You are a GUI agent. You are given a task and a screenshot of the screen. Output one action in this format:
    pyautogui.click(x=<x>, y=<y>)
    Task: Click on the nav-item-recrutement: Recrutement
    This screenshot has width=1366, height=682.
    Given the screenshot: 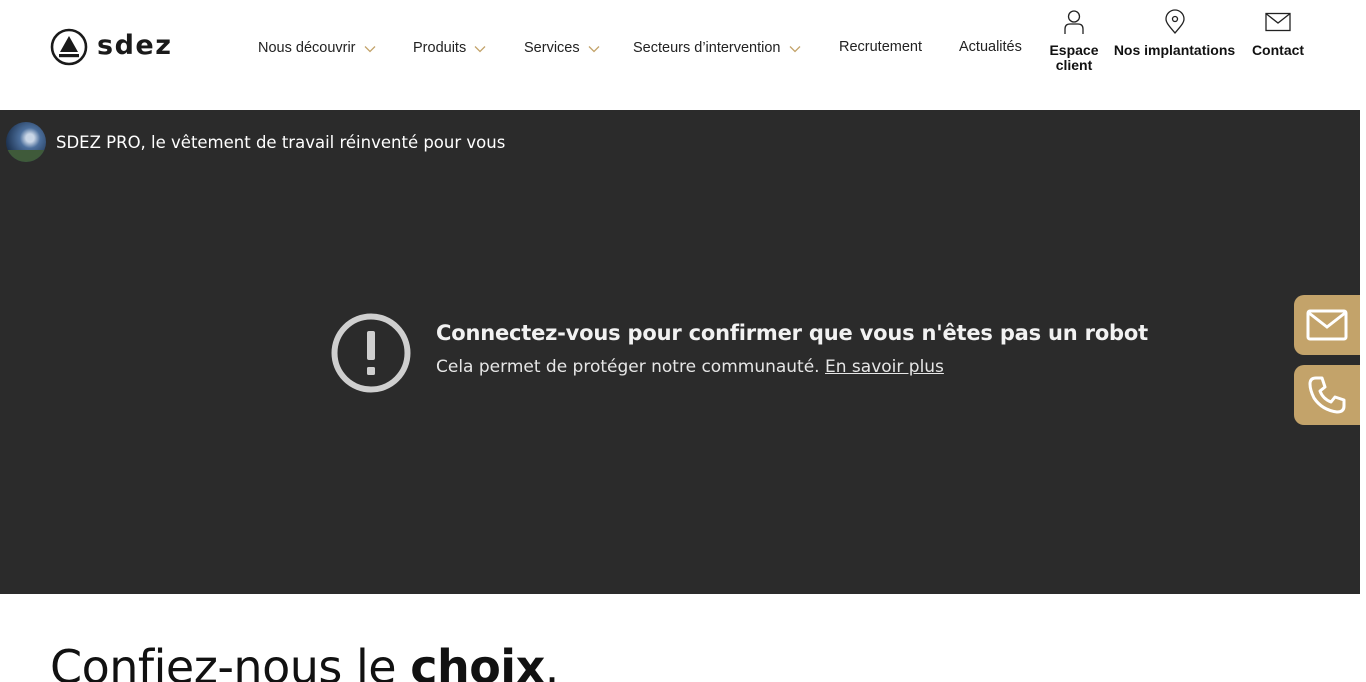 What is the action you would take?
    pyautogui.click(x=880, y=47)
    